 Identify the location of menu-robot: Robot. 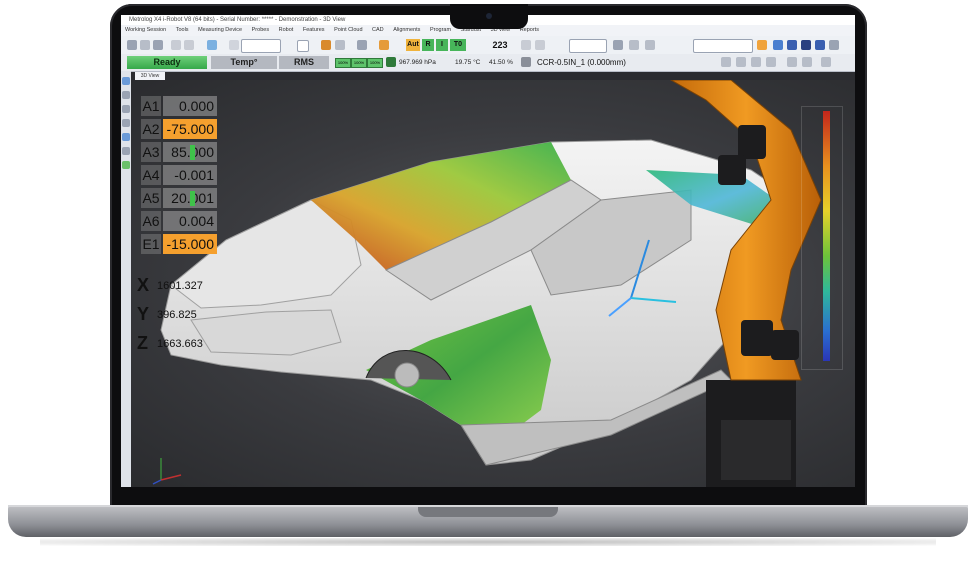
(286, 30).